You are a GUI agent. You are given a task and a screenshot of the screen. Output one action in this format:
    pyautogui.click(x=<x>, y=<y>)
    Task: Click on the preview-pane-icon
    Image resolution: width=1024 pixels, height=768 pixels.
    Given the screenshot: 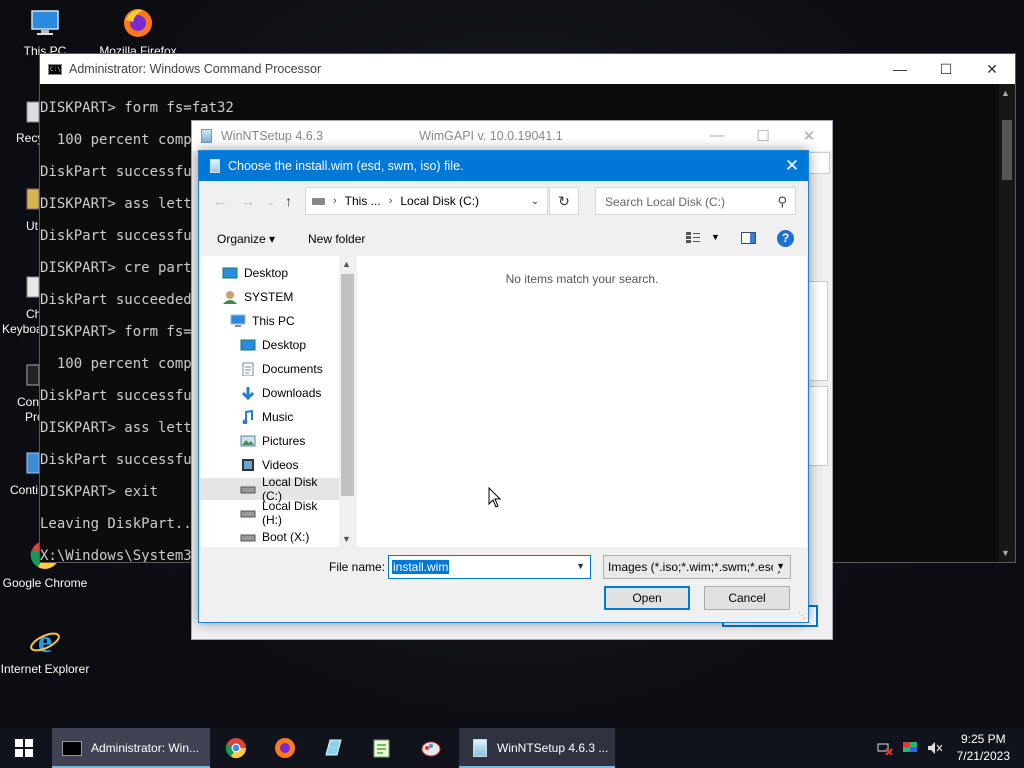 What is the action you would take?
    pyautogui.click(x=748, y=238)
    